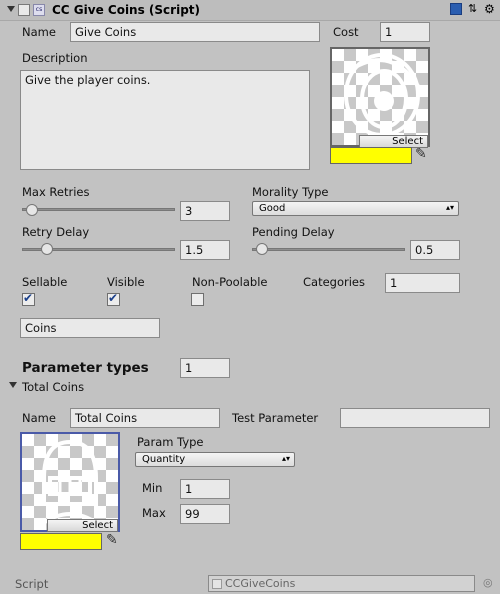 The image size is (500, 594). What do you see at coordinates (24, 10) in the screenshot?
I see `component-enabled-checkbox` at bounding box center [24, 10].